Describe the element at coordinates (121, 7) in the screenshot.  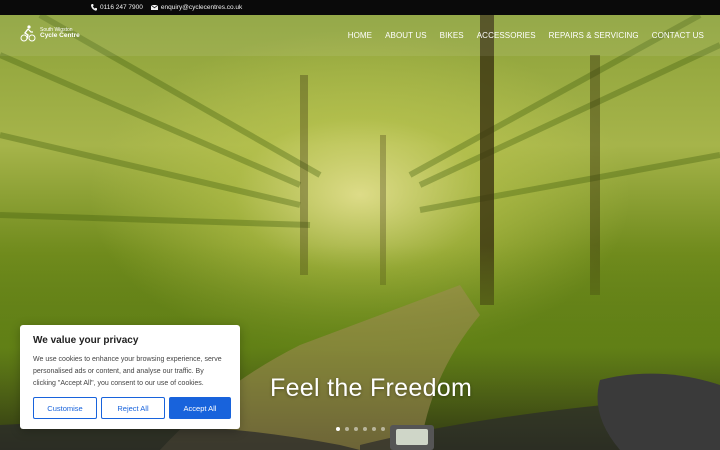
I see `phone-number: 0116 247 7900` at that location.